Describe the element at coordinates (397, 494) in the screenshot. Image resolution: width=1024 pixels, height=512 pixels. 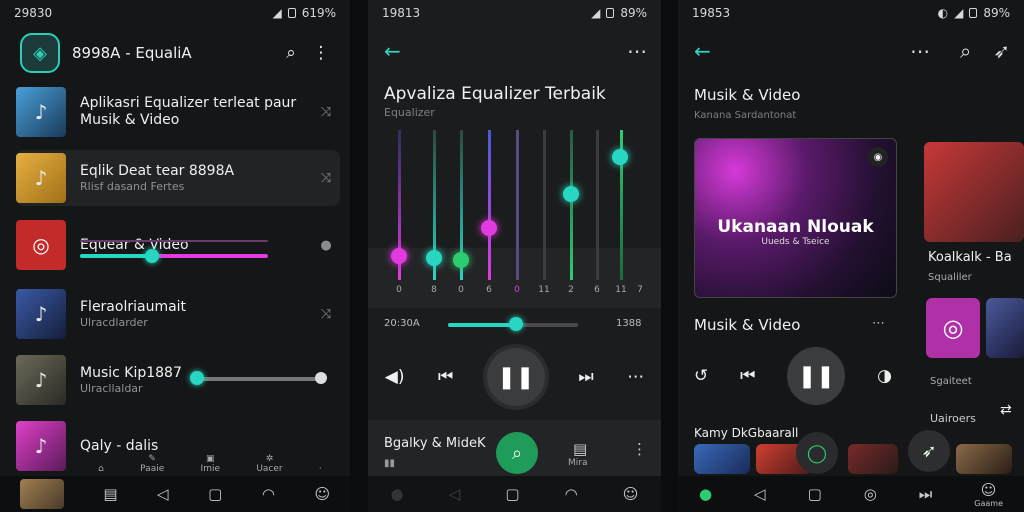
I see `apps-icon: ●` at that location.